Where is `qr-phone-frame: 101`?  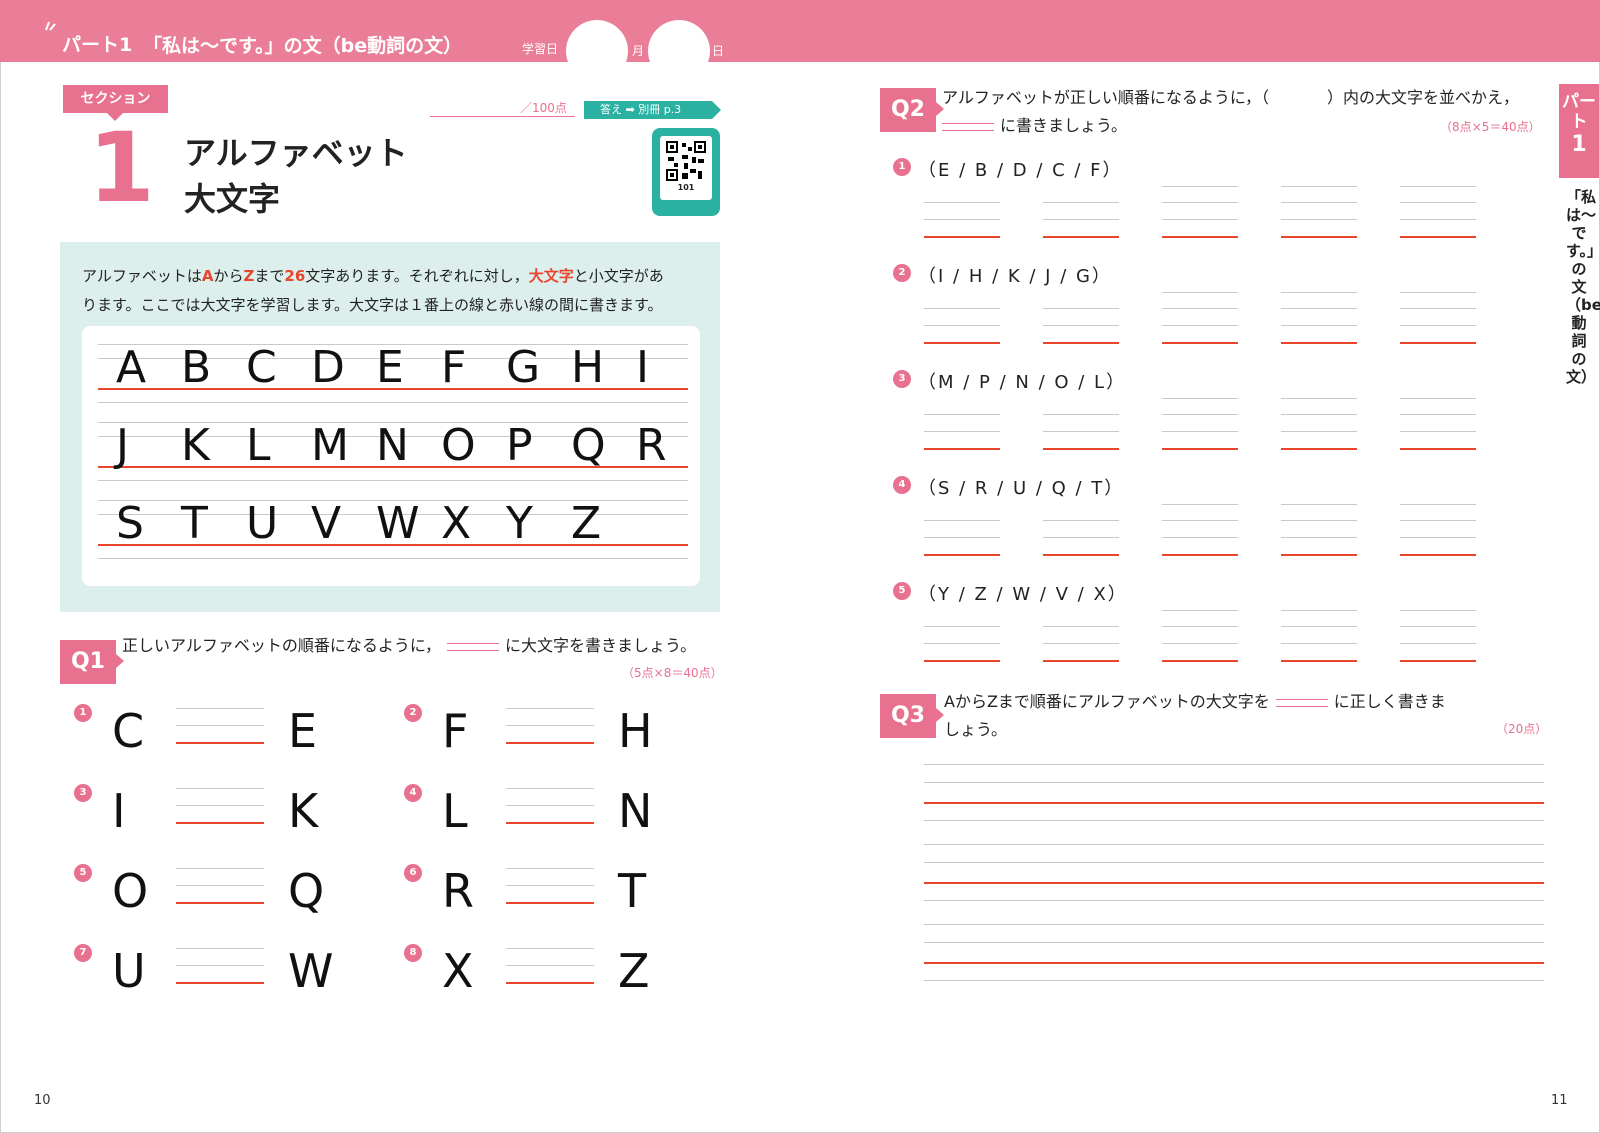
qr-phone-frame: 101 is located at coordinates (686, 172).